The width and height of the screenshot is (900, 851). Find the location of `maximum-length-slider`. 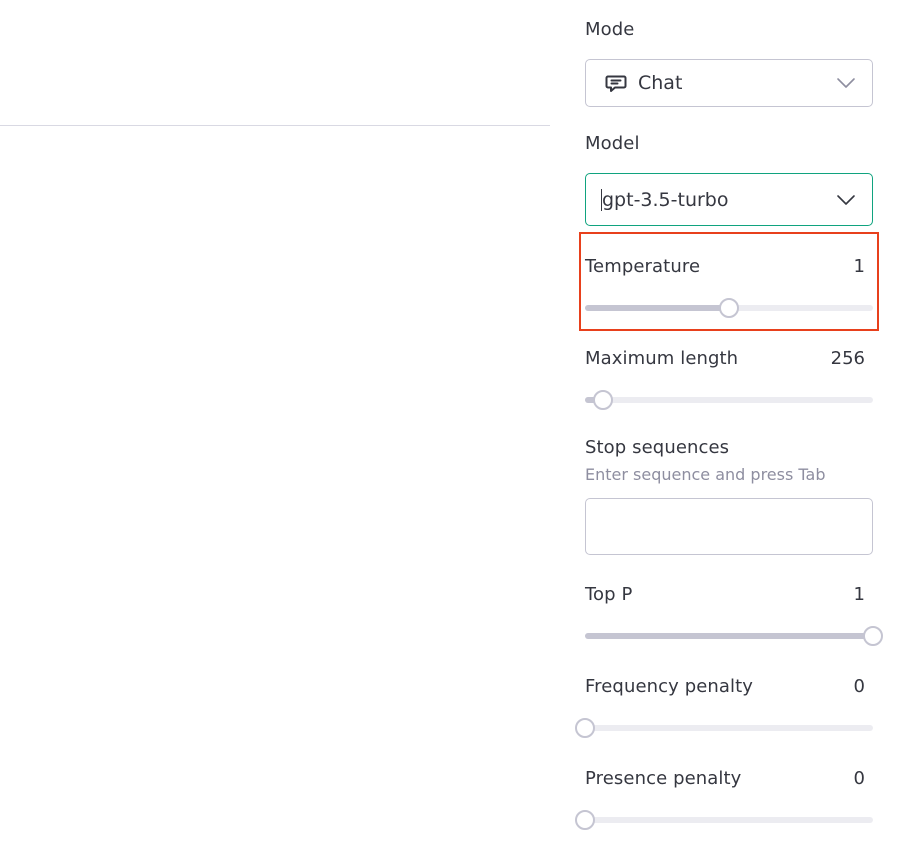

maximum-length-slider is located at coordinates (729, 400).